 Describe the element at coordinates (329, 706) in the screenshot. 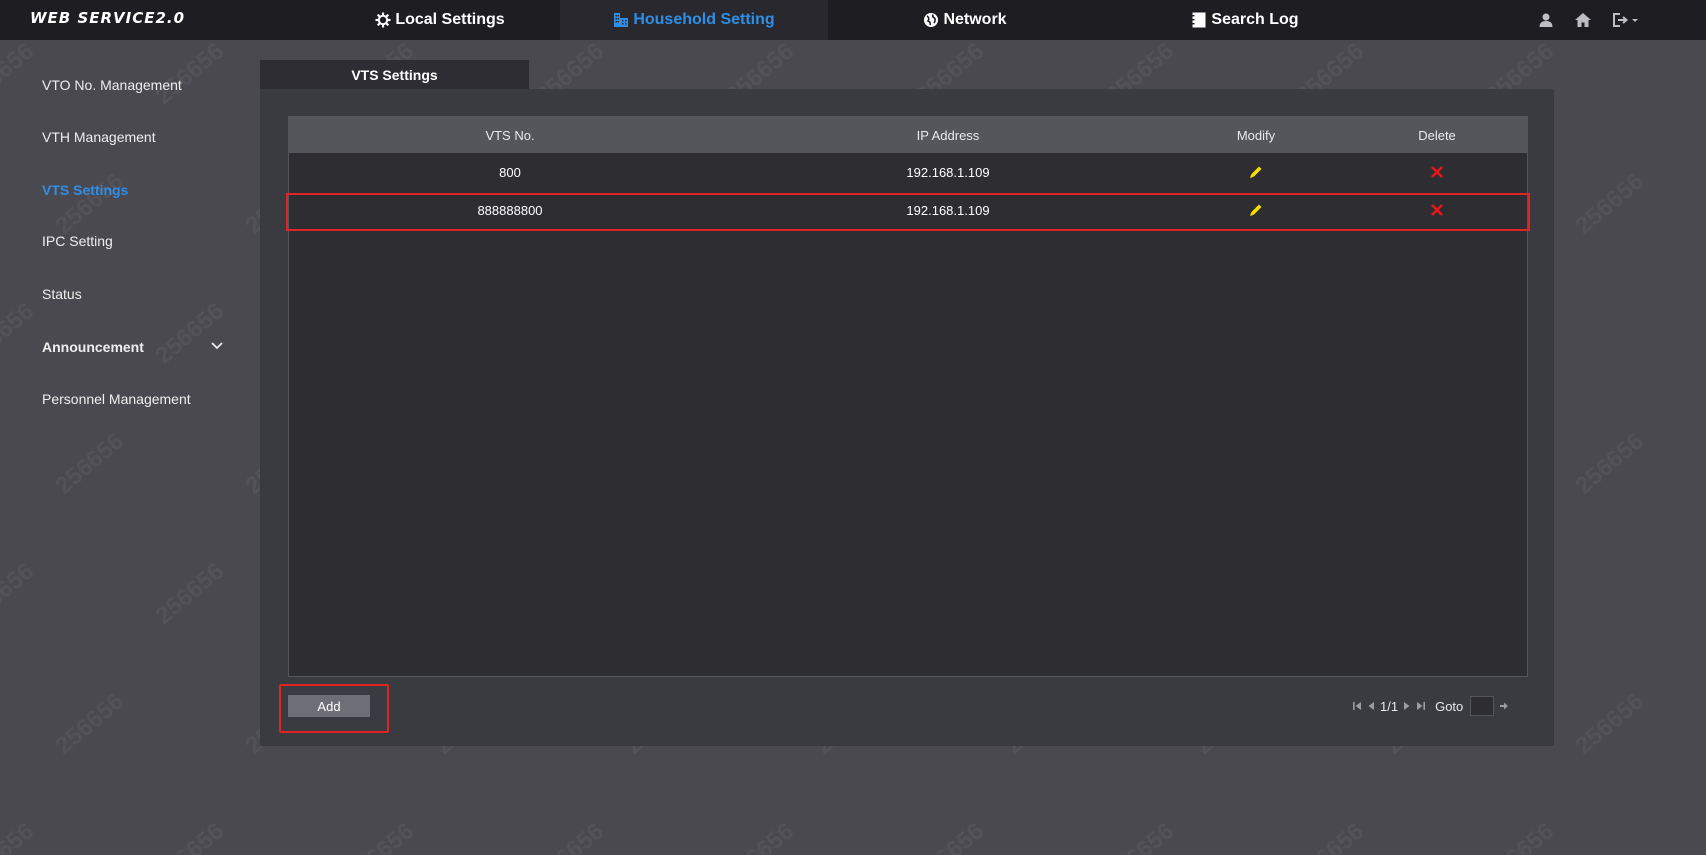

I see `add-button: Add` at that location.